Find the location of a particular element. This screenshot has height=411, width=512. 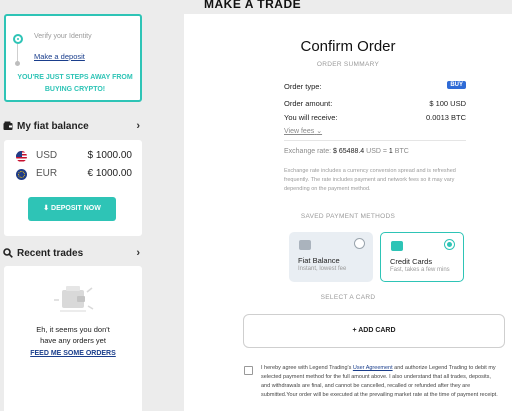

payment-method-name: Fiat Balance is located at coordinates (319, 260).